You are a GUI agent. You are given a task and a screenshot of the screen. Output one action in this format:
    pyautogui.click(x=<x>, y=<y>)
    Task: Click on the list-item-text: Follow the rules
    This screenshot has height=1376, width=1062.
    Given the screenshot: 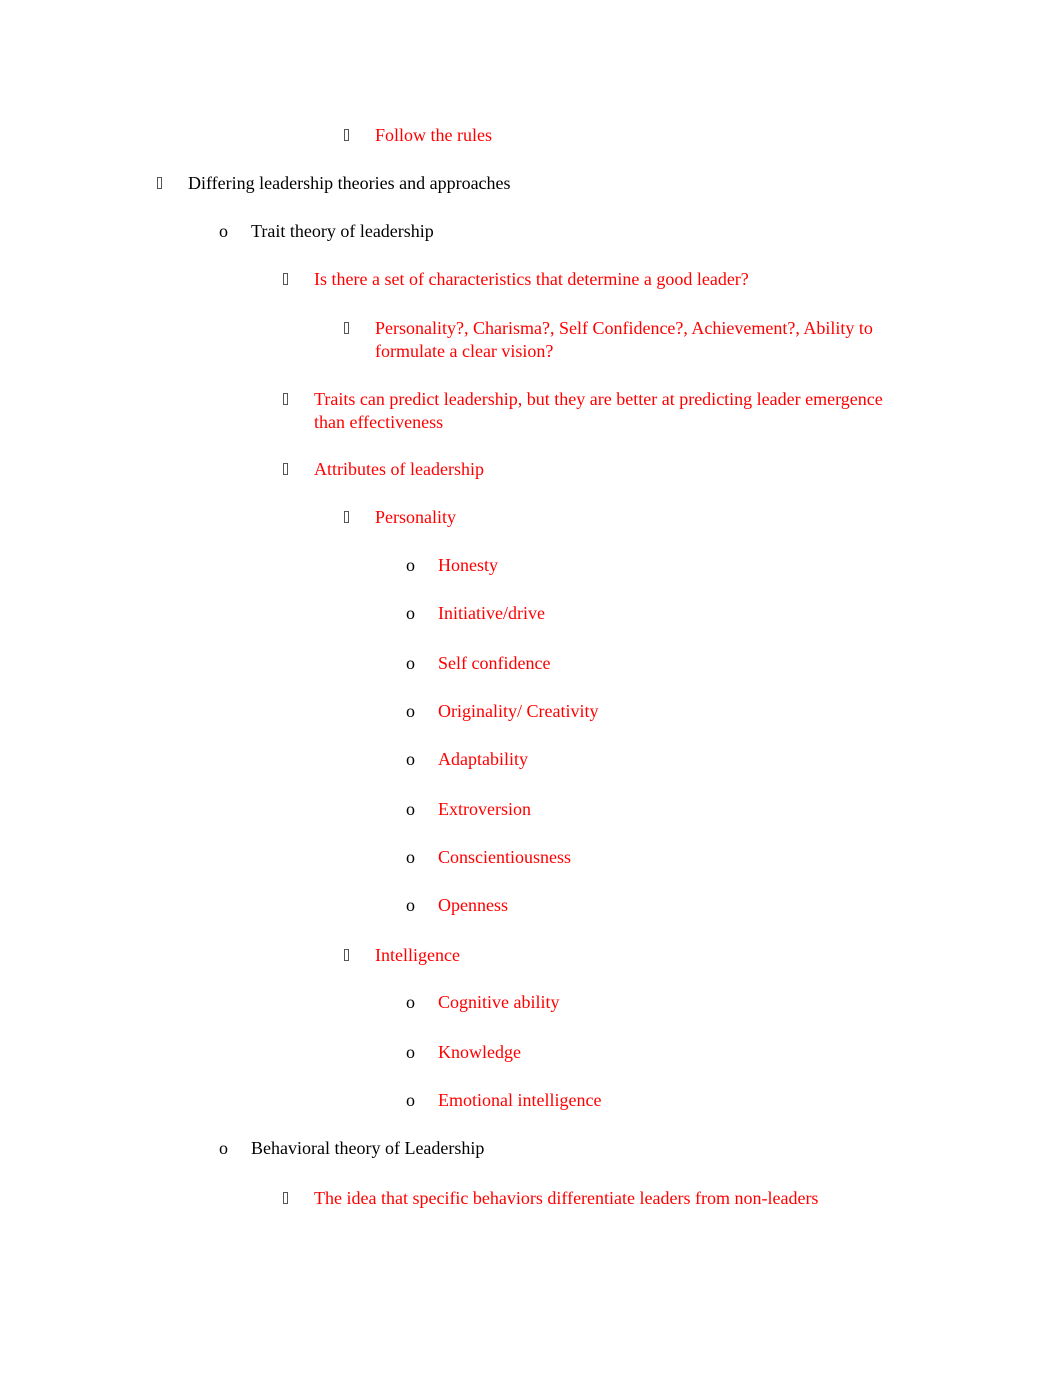 What is the action you would take?
    pyautogui.click(x=433, y=135)
    